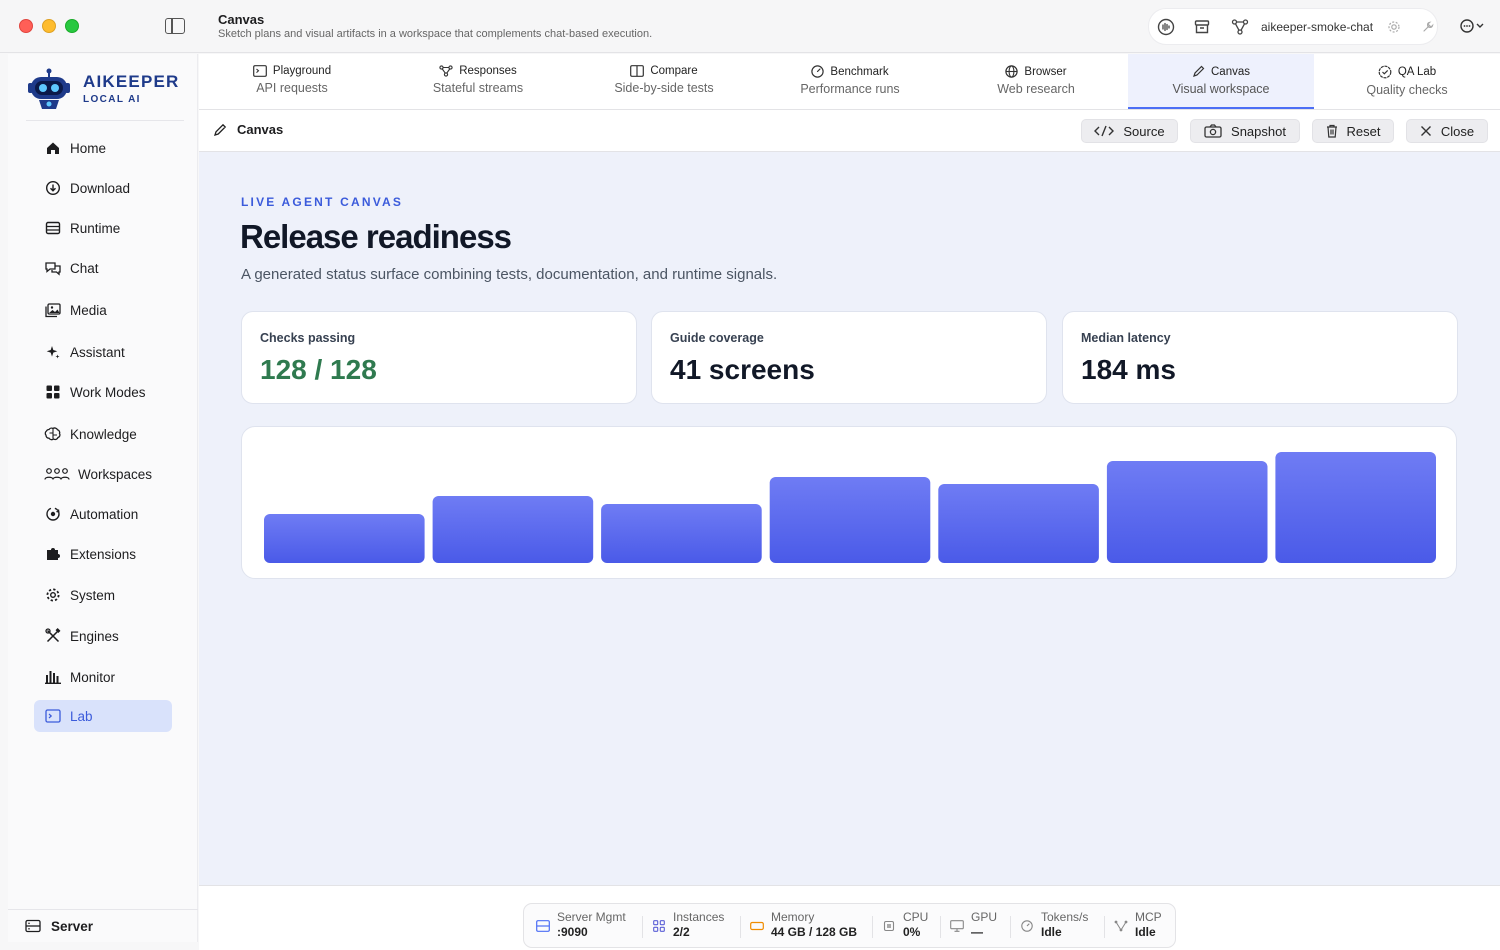 The width and height of the screenshot is (1500, 950). I want to click on tab-canvas: Canvas Visual workspace, so click(1221, 81).